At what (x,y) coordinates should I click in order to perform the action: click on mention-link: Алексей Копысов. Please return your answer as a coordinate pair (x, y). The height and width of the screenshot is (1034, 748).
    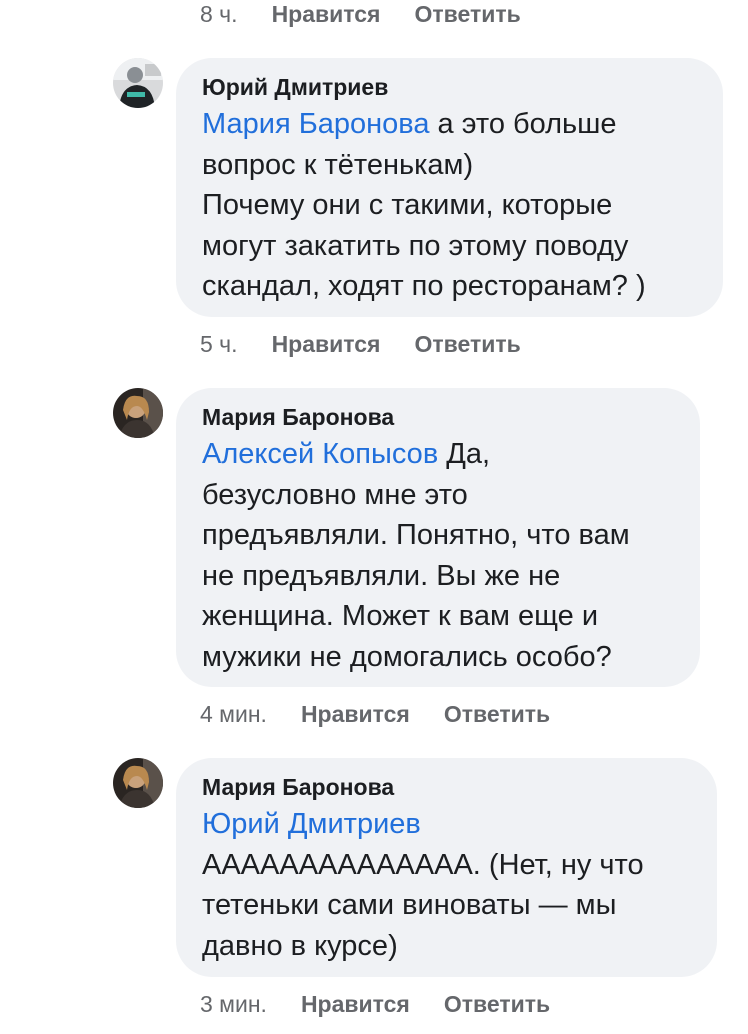
    Looking at the image, I should click on (320, 454).